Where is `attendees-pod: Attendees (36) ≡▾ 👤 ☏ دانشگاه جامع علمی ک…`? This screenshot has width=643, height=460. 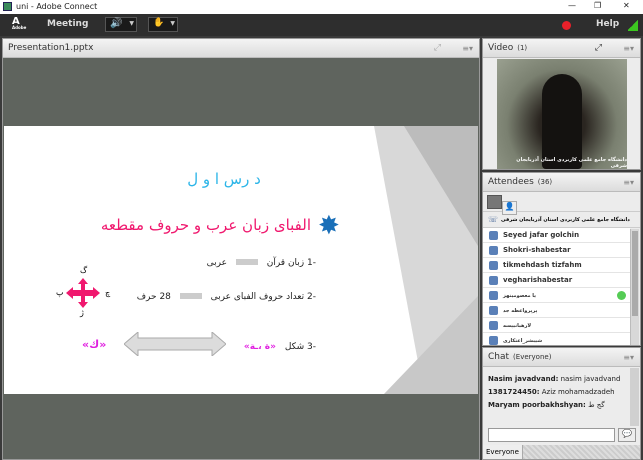 attendees-pod: Attendees (36) ≡▾ 👤 ☏ دانشگاه جامع علمی ک… is located at coordinates (561, 259).